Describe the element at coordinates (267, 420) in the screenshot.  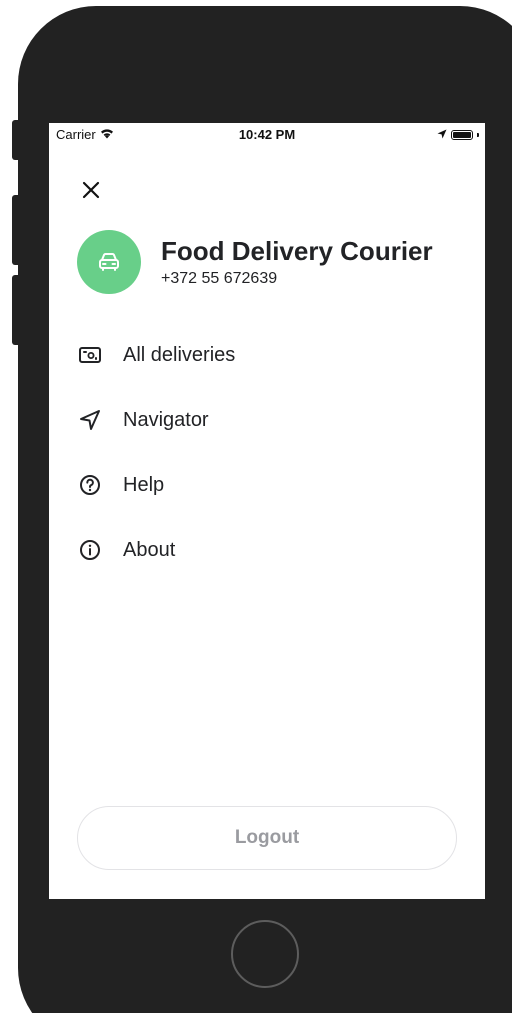
I see `menu-item-navigator: Navigator` at that location.